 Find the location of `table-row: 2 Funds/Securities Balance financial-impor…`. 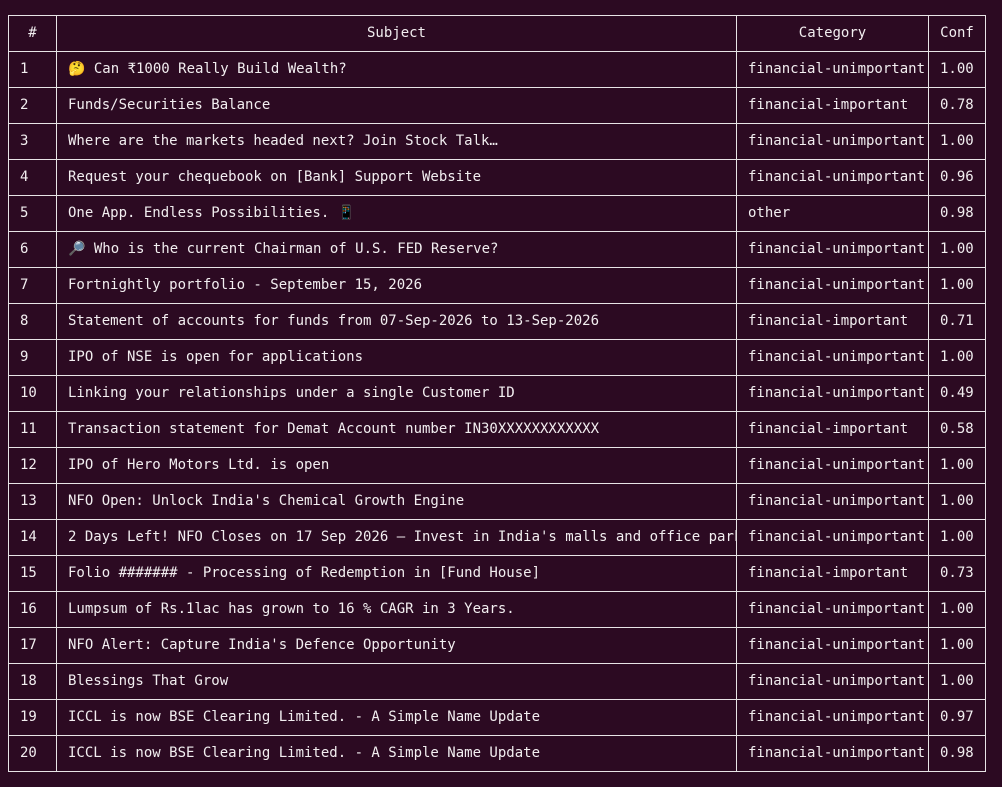

table-row: 2 Funds/Securities Balance financial-impor… is located at coordinates (497, 105).